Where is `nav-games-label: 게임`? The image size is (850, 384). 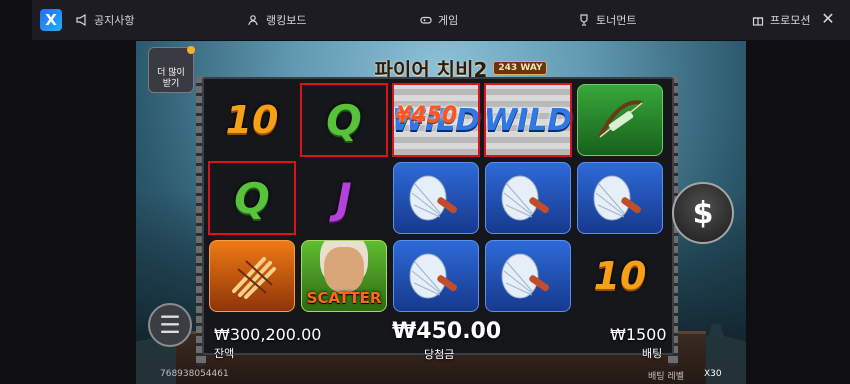
nav-games-label: 게임 is located at coordinates (448, 20).